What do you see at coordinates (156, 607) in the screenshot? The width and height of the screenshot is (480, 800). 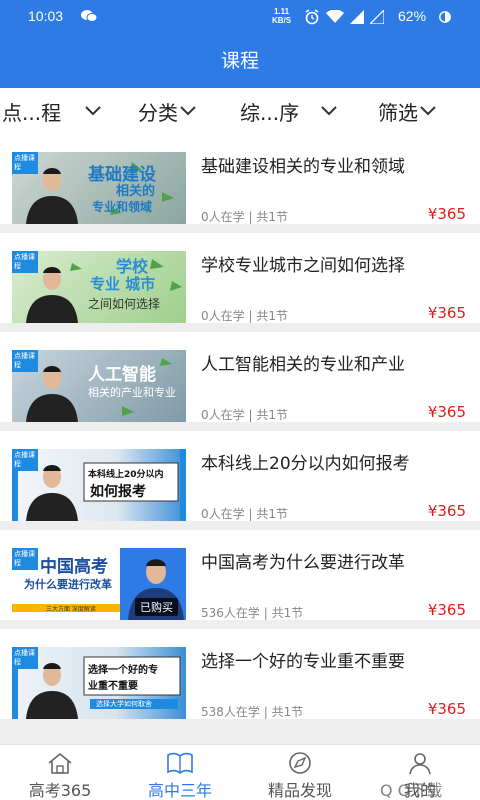 I see `purchased-badge: 已购买` at bounding box center [156, 607].